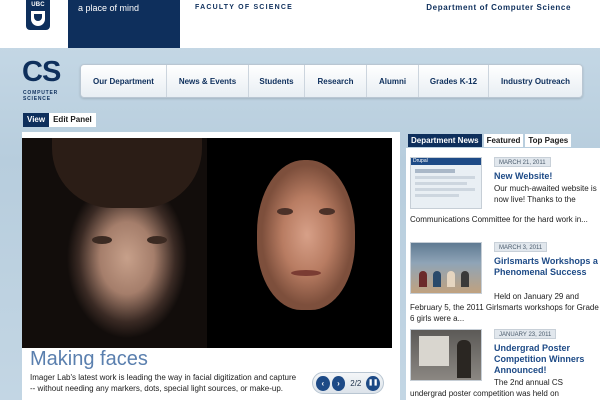 This screenshot has width=600, height=400. What do you see at coordinates (525, 334) in the screenshot?
I see `news-date: JANUARY 23, 2011` at bounding box center [525, 334].